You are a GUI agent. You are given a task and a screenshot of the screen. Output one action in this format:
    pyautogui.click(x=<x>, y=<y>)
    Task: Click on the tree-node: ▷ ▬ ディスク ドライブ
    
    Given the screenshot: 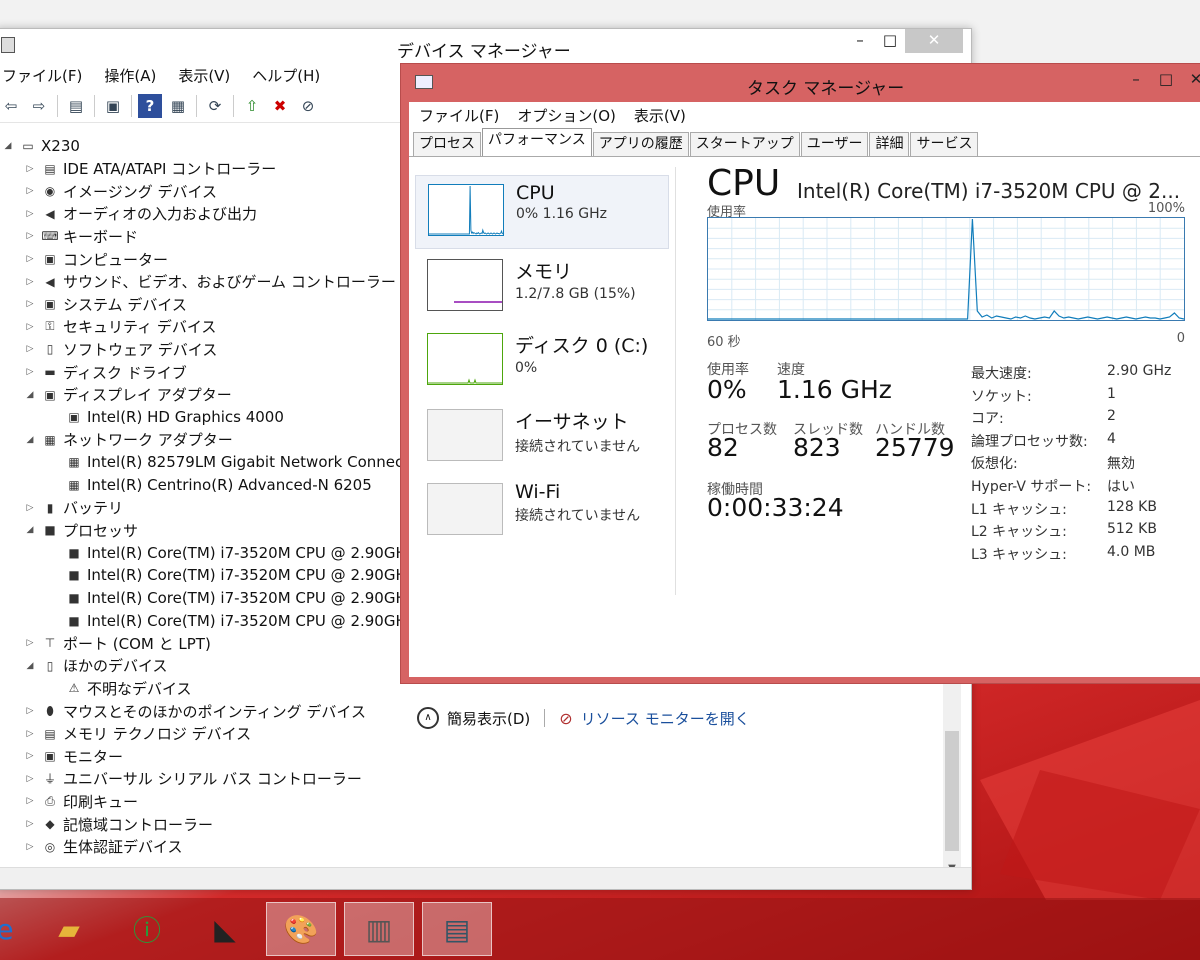 What is the action you would take?
    pyautogui.click(x=105, y=372)
    